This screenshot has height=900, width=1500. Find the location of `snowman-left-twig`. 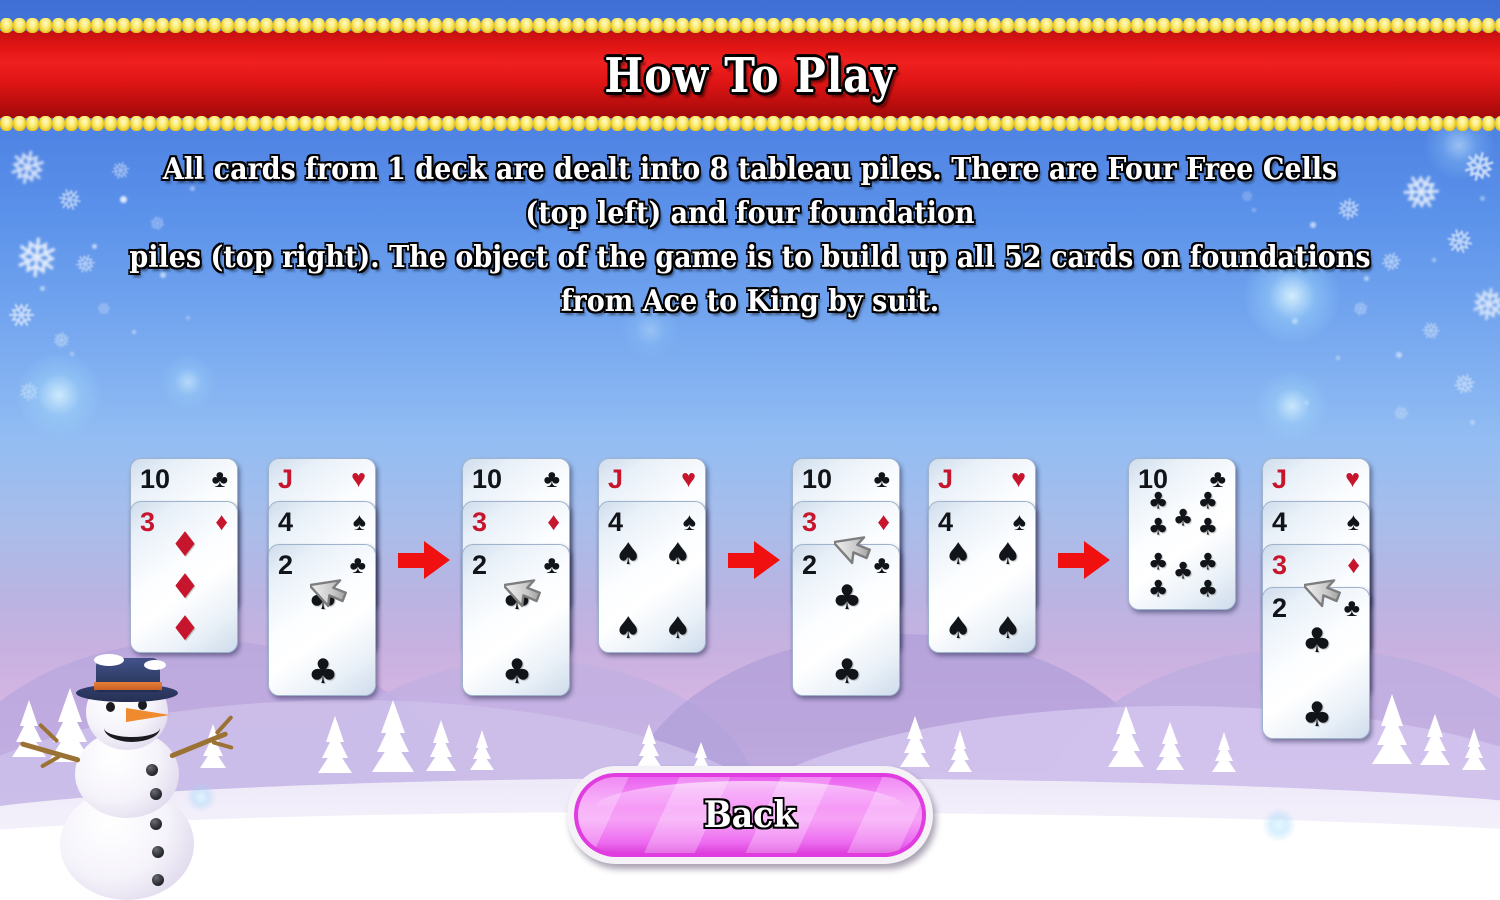

snowman-left-twig is located at coordinates (50, 761).